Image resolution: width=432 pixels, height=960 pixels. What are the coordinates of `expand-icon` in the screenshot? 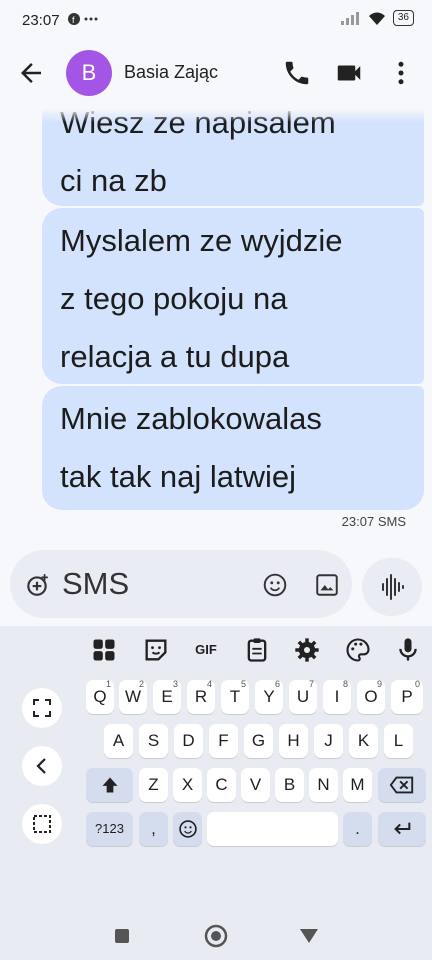 It's located at (42, 708).